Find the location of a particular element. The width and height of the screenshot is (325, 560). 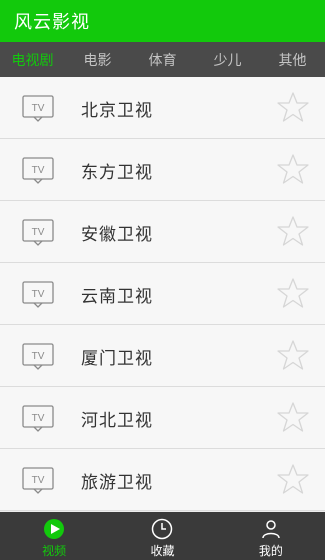

tab-movies: 电影 is located at coordinates (97, 59).